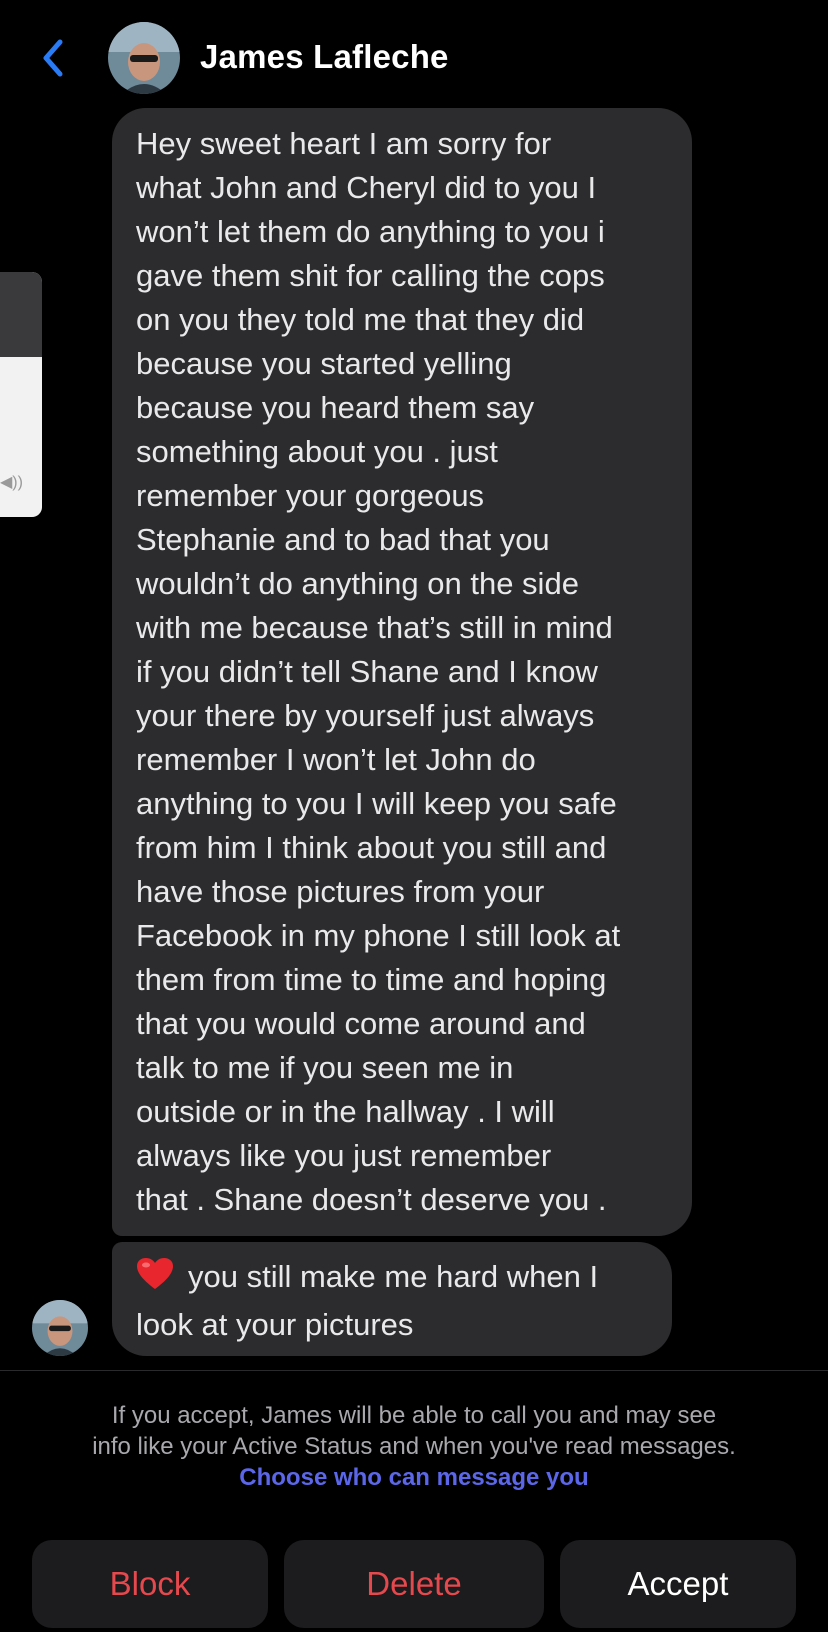 This screenshot has width=828, height=1632. I want to click on block-button: Block, so click(150, 1584).